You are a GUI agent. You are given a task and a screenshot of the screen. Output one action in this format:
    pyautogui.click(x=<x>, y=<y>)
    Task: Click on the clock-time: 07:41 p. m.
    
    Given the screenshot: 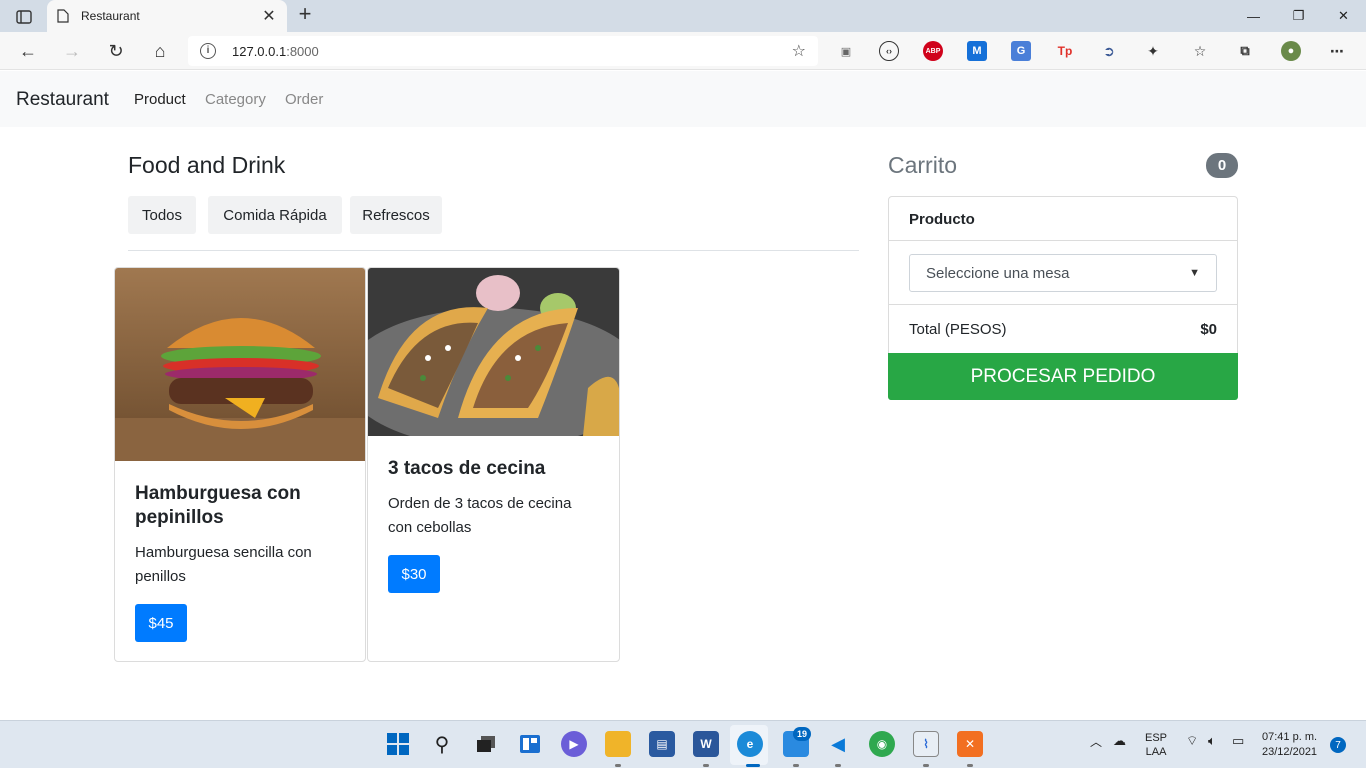 What is the action you would take?
    pyautogui.click(x=1290, y=737)
    